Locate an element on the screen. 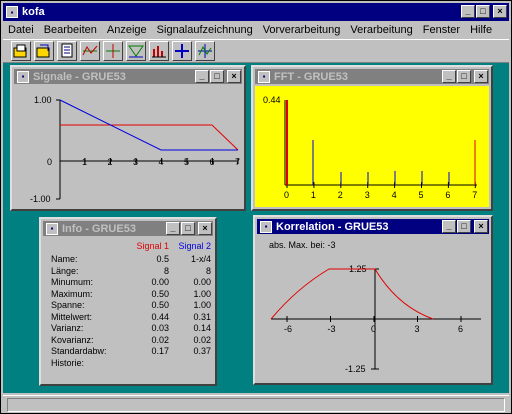 The width and height of the screenshot is (512, 414). menu-fenster: Fenster is located at coordinates (441, 30).